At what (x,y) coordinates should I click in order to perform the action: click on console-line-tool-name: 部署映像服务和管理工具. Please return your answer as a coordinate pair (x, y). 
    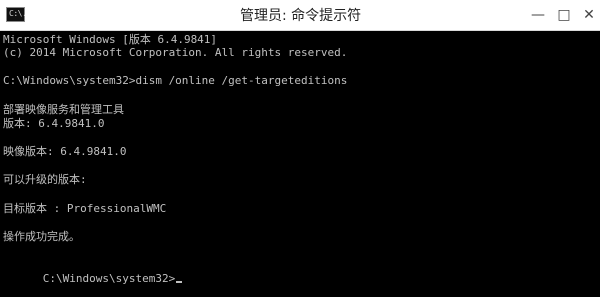
    Looking at the image, I should click on (63, 109).